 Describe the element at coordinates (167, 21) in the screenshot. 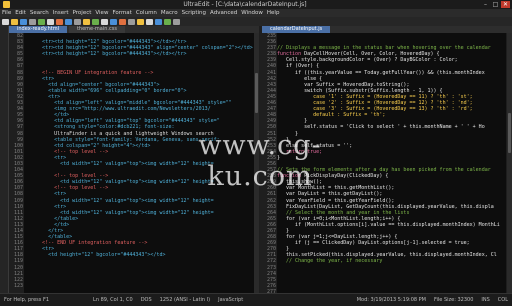

I see `run-icon` at that location.